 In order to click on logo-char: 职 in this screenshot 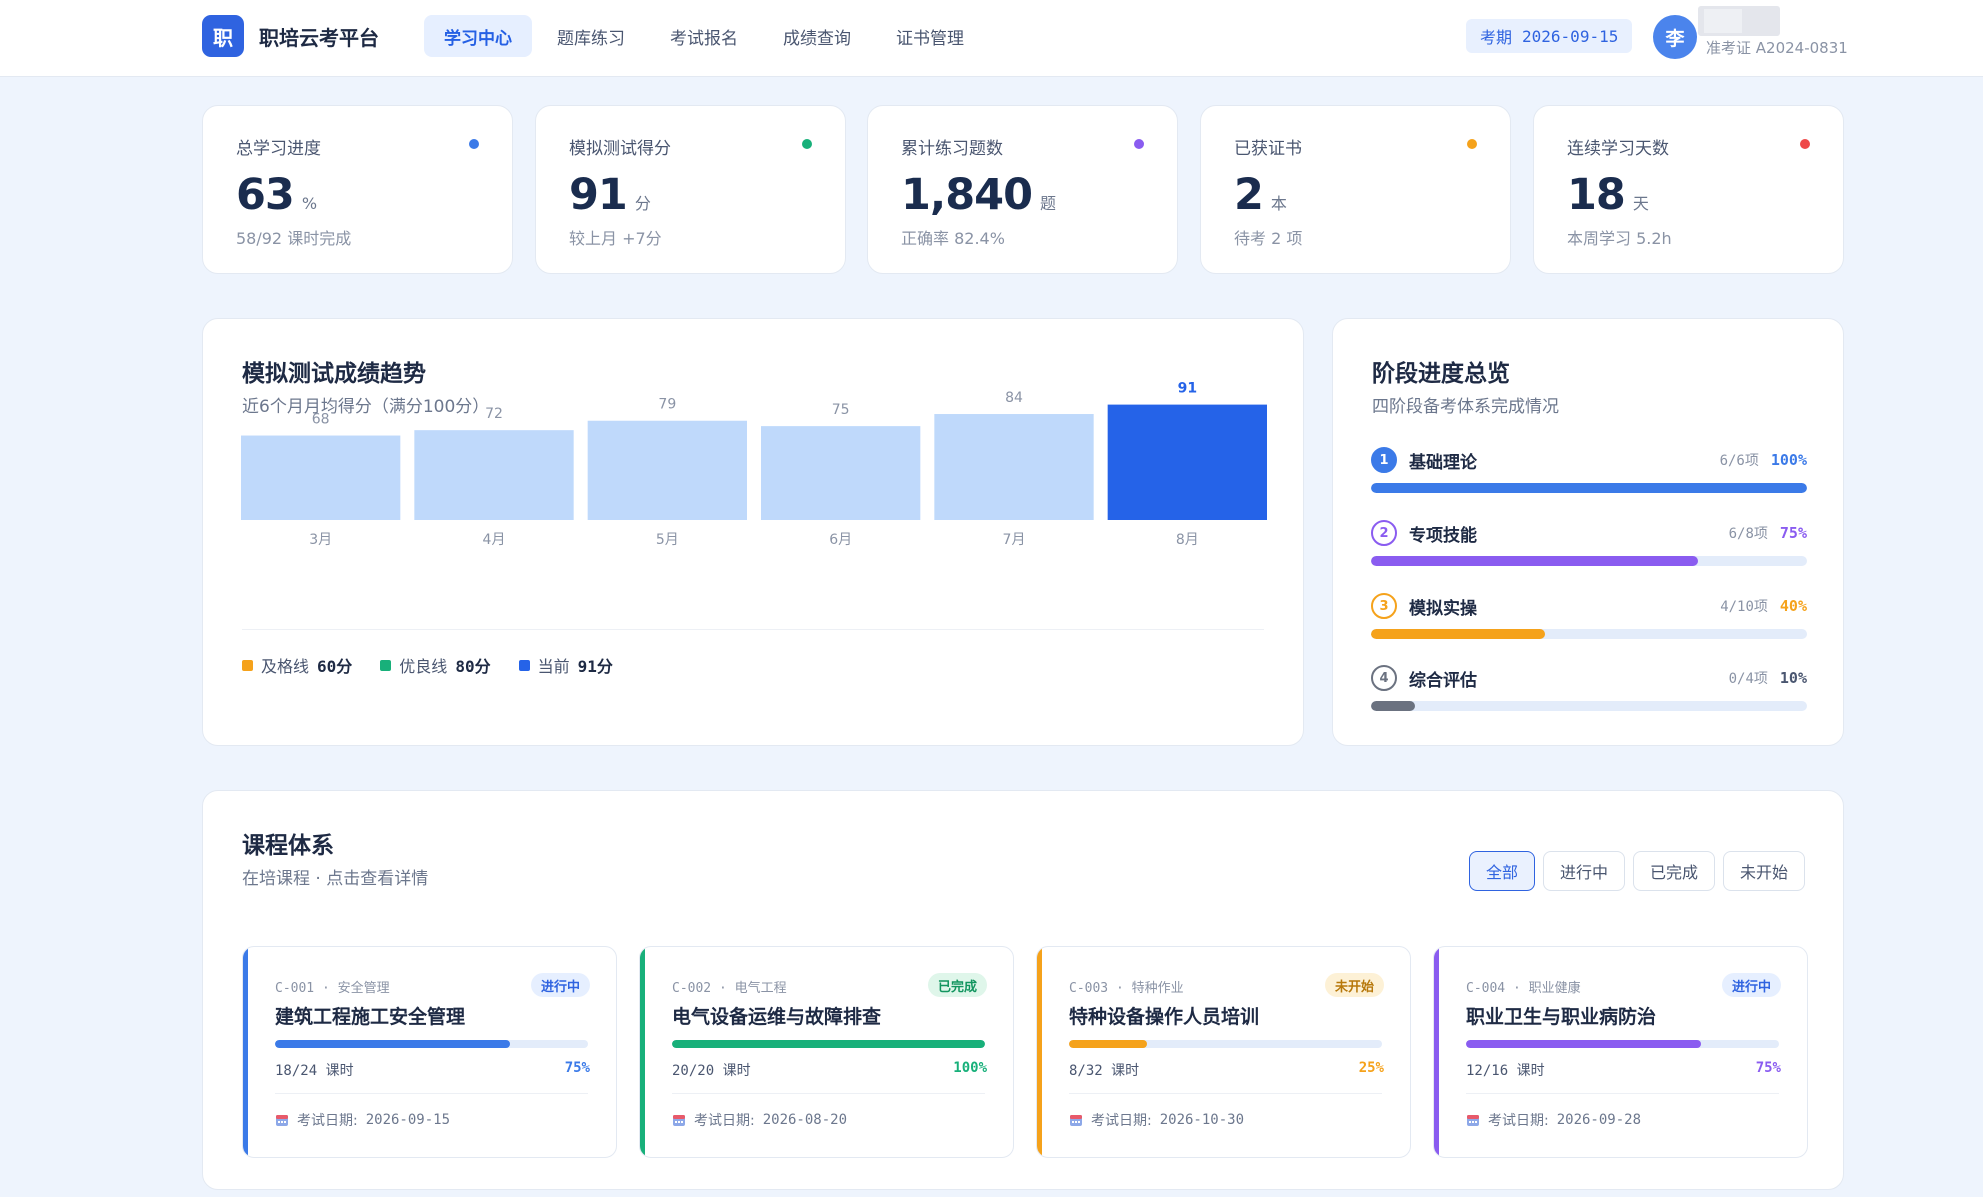, I will do `click(223, 37)`.